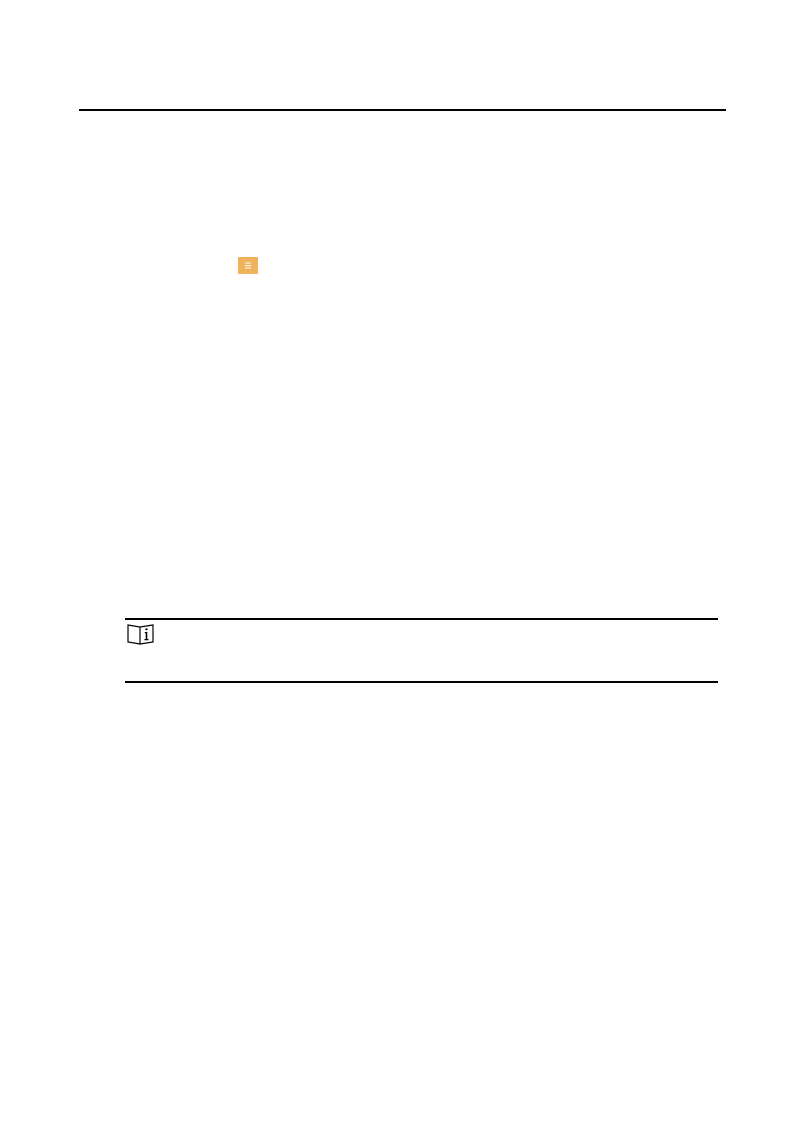 This screenshot has height=1134, width=794. Describe the element at coordinates (402, 110) in the screenshot. I see `header-rule` at that location.